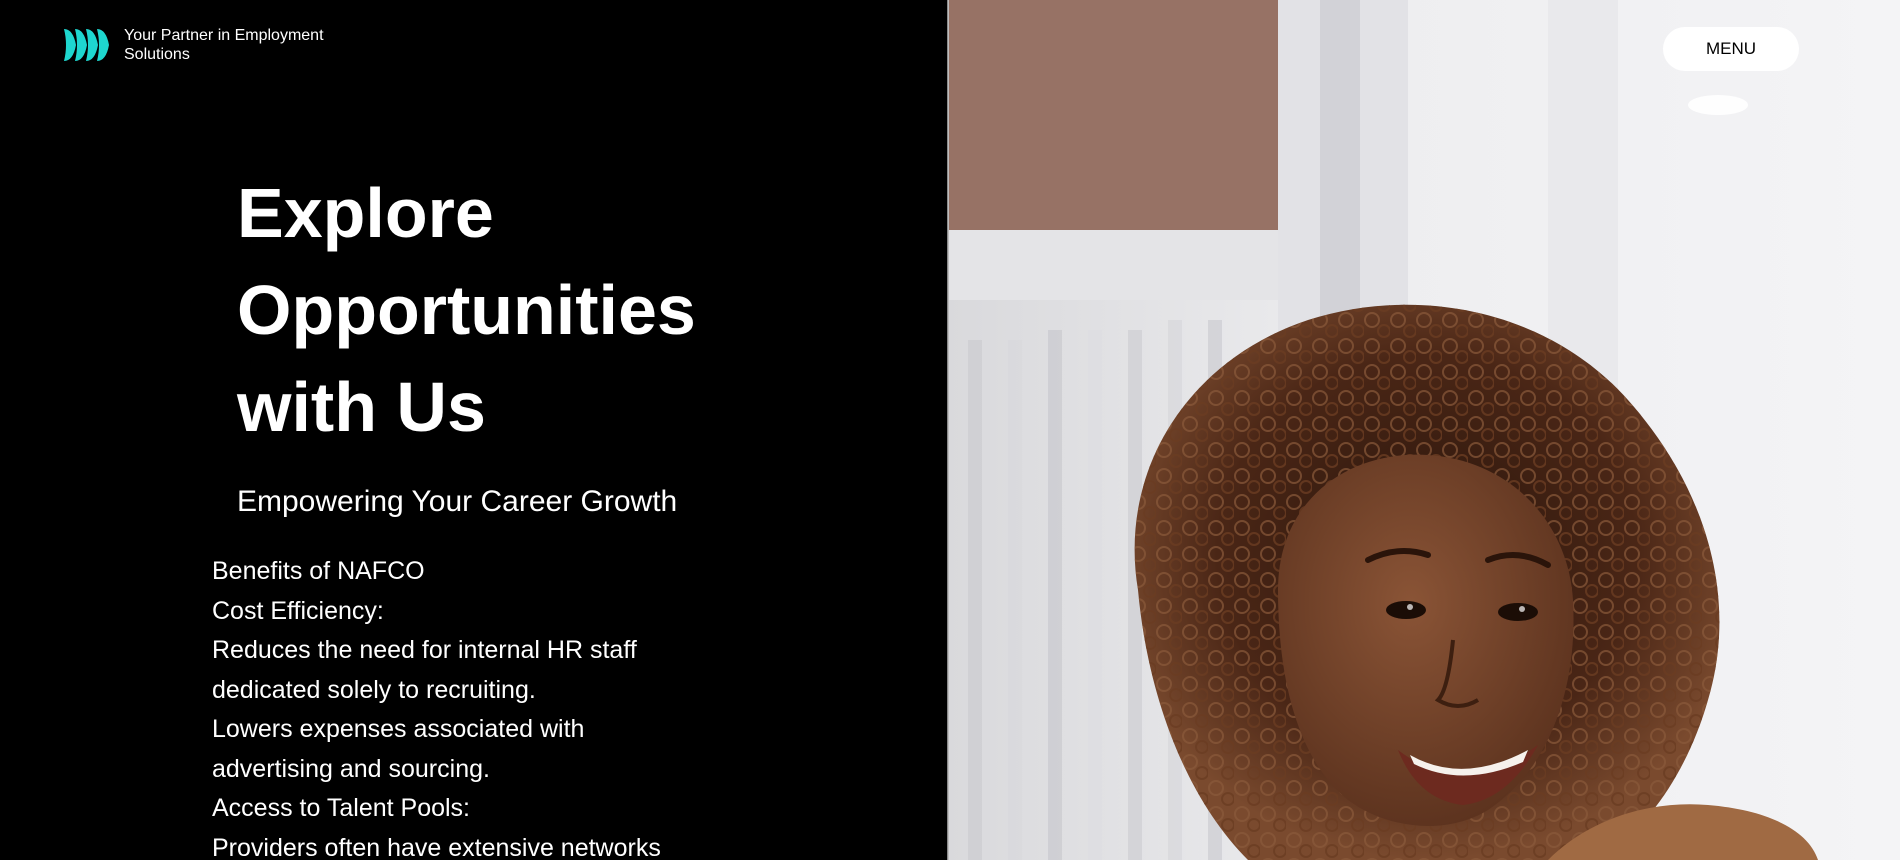  I want to click on benefit-line: Cost Efficiency:, so click(298, 610).